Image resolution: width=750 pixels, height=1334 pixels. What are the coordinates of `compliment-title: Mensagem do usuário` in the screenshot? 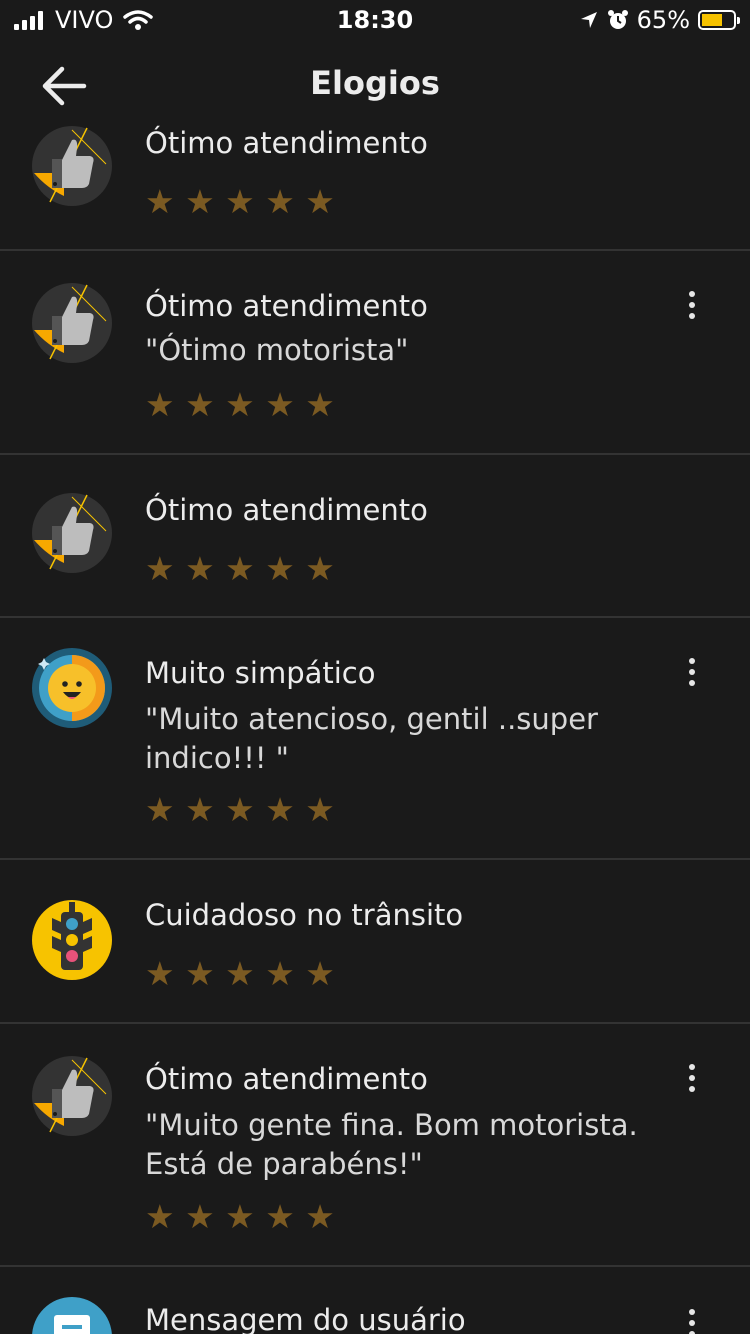 It's located at (305, 1318).